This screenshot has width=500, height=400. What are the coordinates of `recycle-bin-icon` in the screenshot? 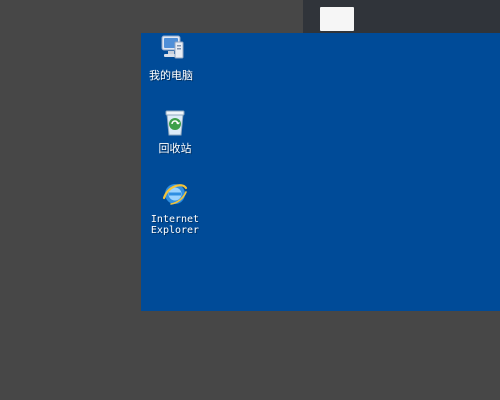 It's located at (175, 123).